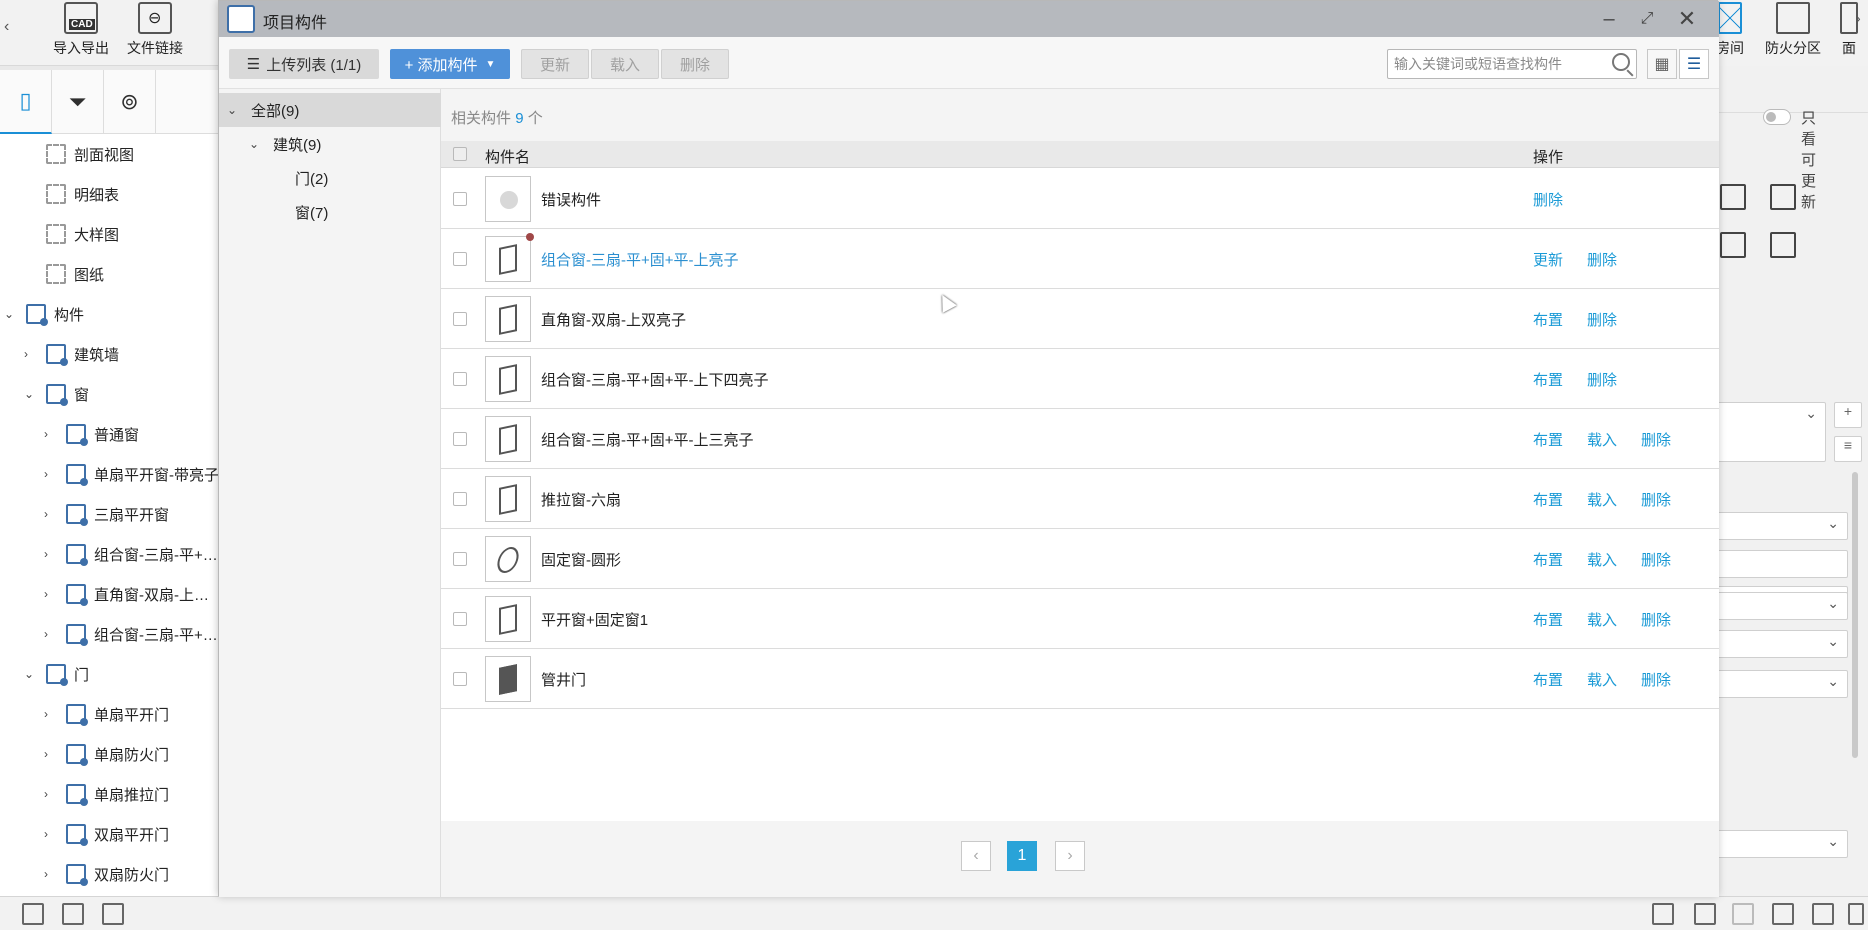  Describe the element at coordinates (1080, 439) in the screenshot. I see `table-row: 组合窗-三扇-平+固+平-上三亮子 布置 载入 删除` at that location.